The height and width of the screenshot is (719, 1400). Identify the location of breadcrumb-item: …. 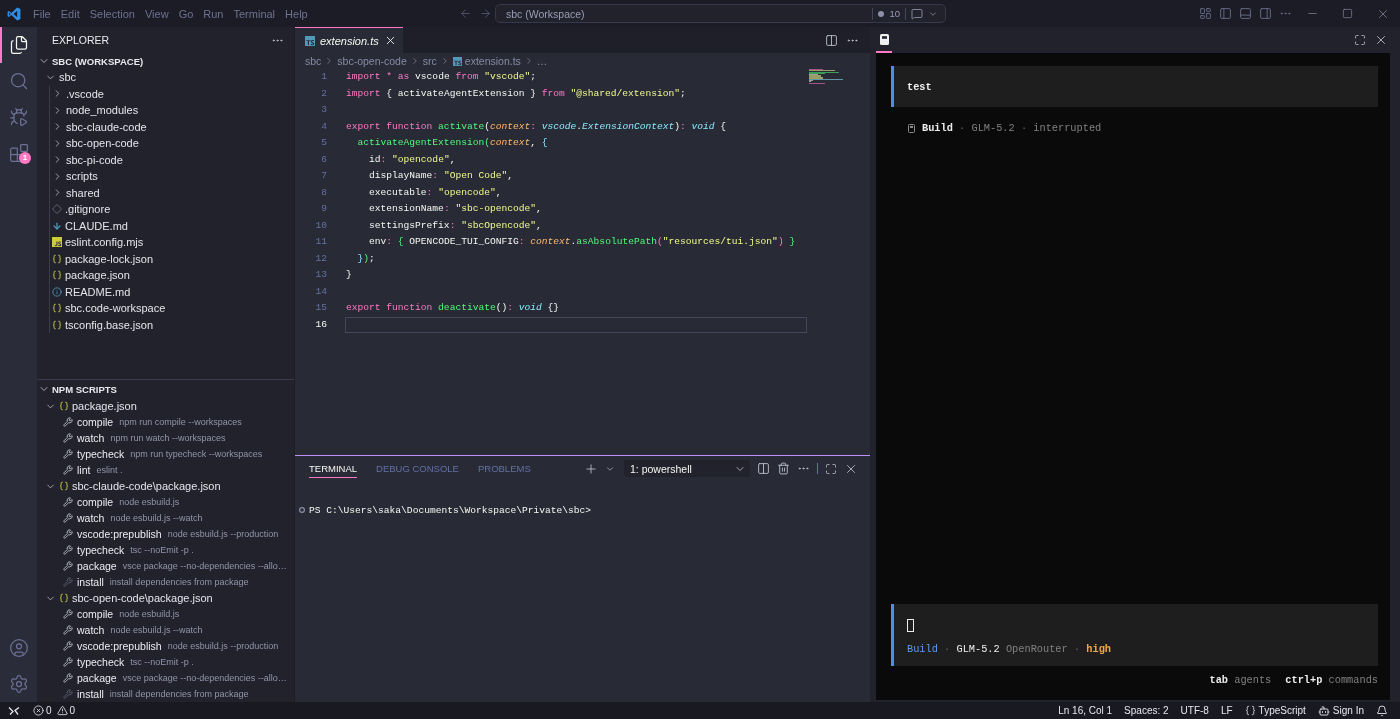
(542, 61).